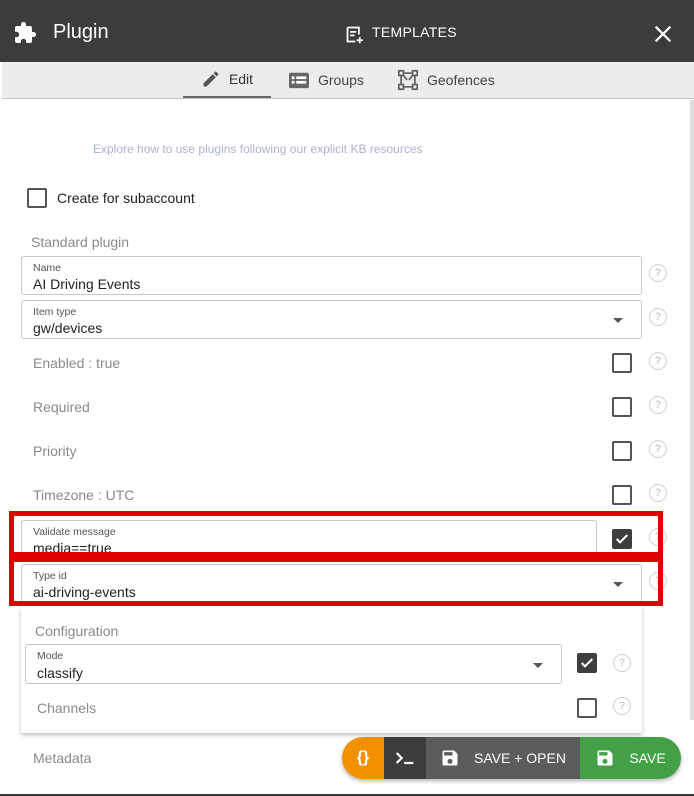 This screenshot has height=796, width=694. I want to click on tab-groups: Groups, so click(326, 80).